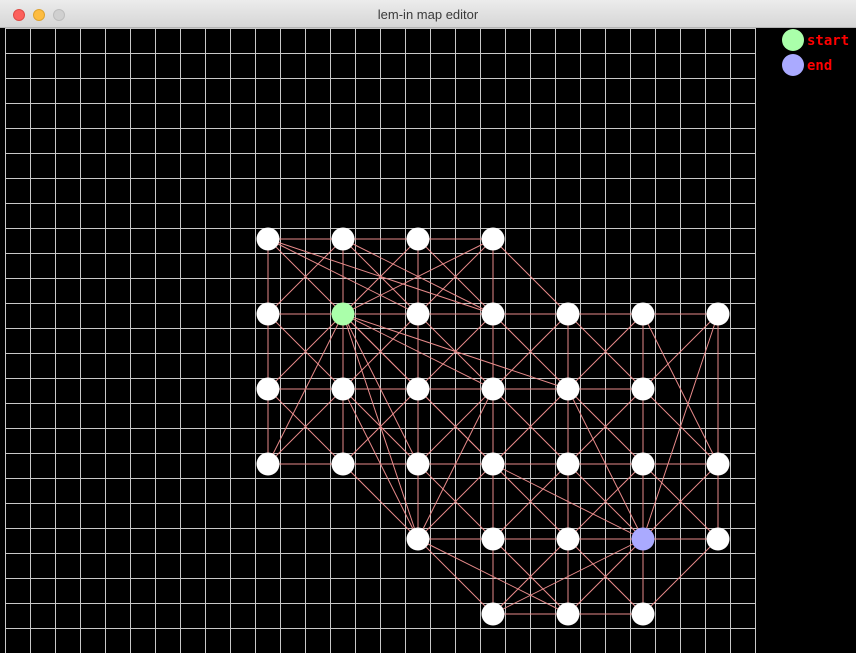 The image size is (856, 653). I want to click on end-legend-label: end, so click(819, 66).